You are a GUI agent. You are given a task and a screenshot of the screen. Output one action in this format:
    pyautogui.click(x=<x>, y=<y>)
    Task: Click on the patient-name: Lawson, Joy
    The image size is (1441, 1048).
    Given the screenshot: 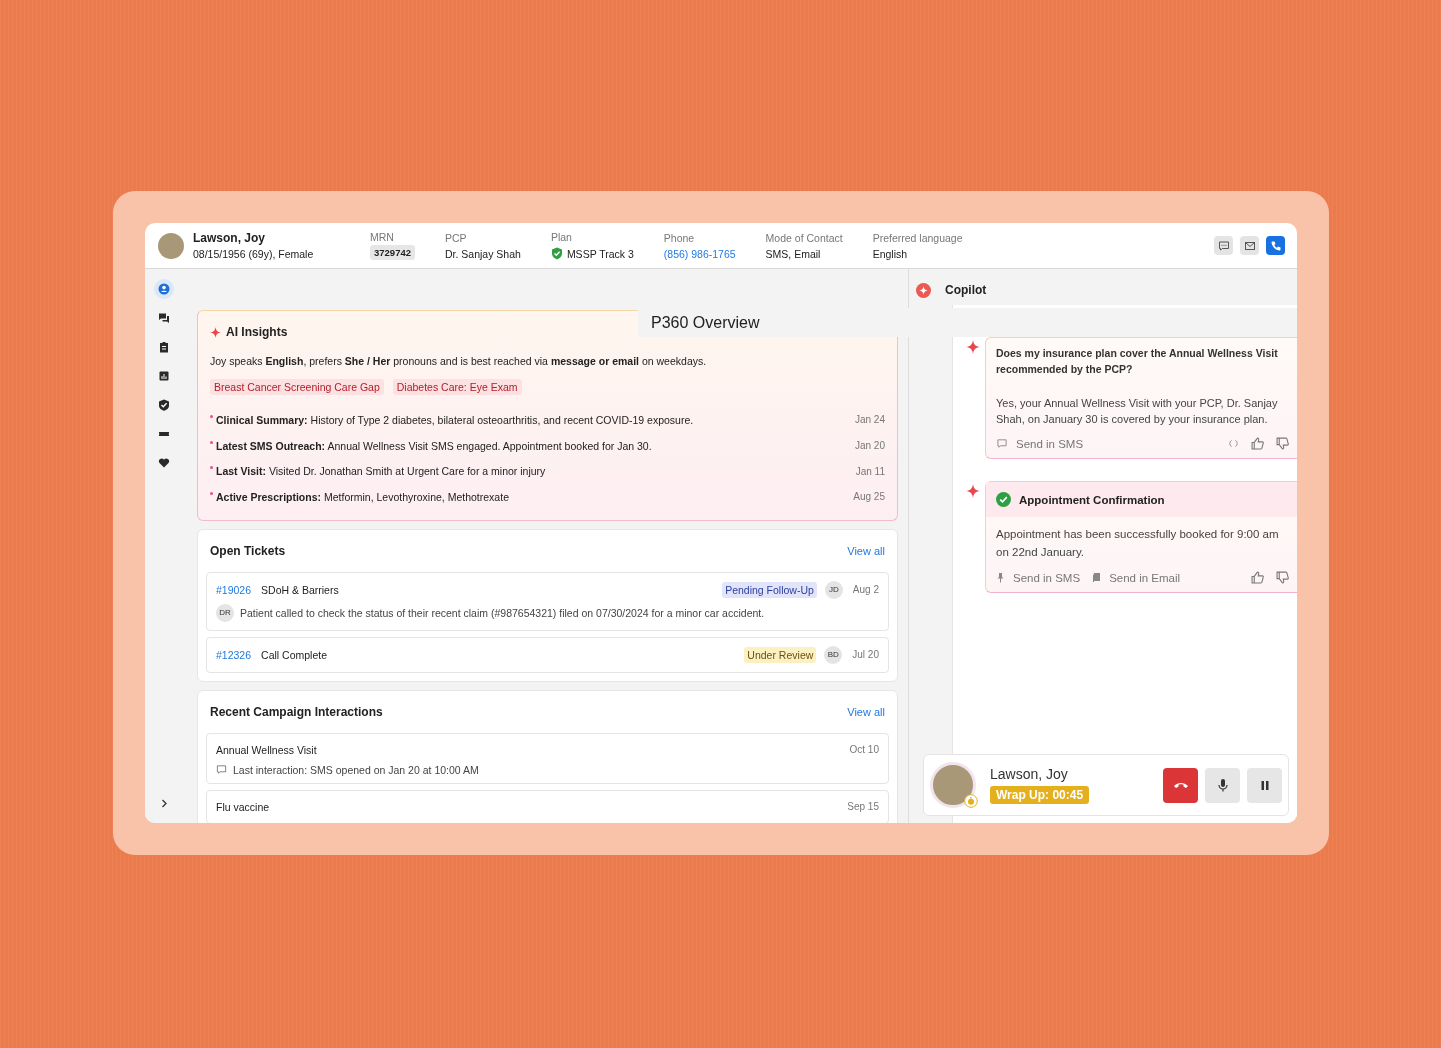 What is the action you would take?
    pyautogui.click(x=230, y=238)
    